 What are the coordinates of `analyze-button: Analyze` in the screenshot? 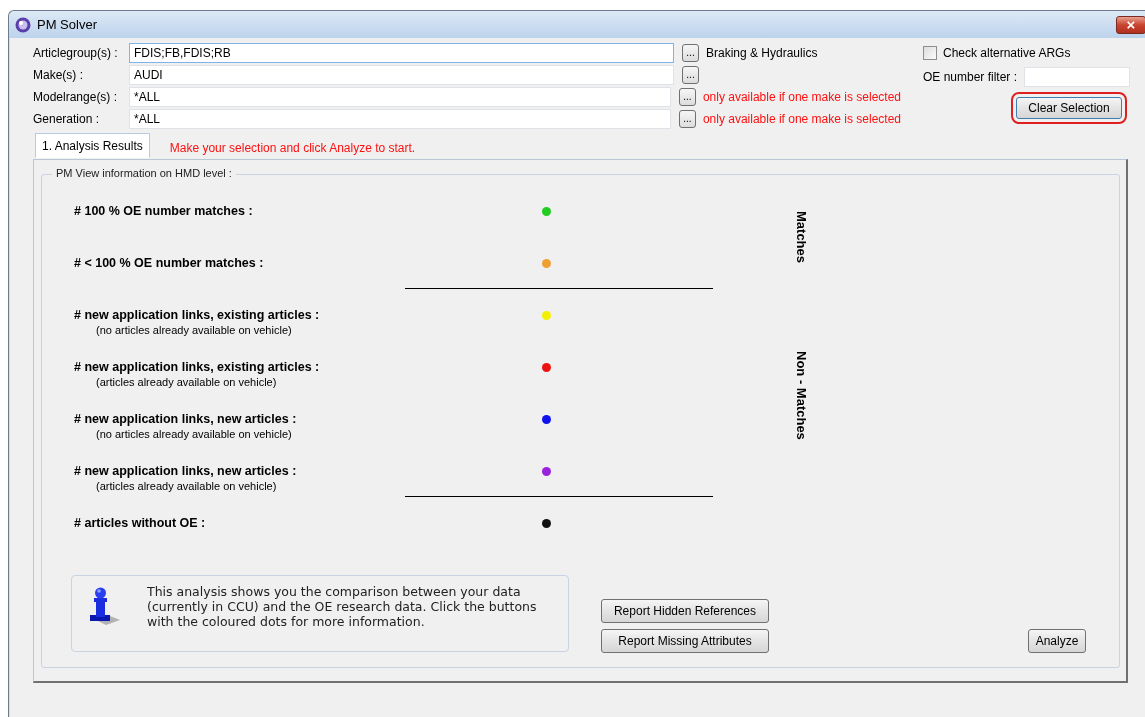 It's located at (1057, 641).